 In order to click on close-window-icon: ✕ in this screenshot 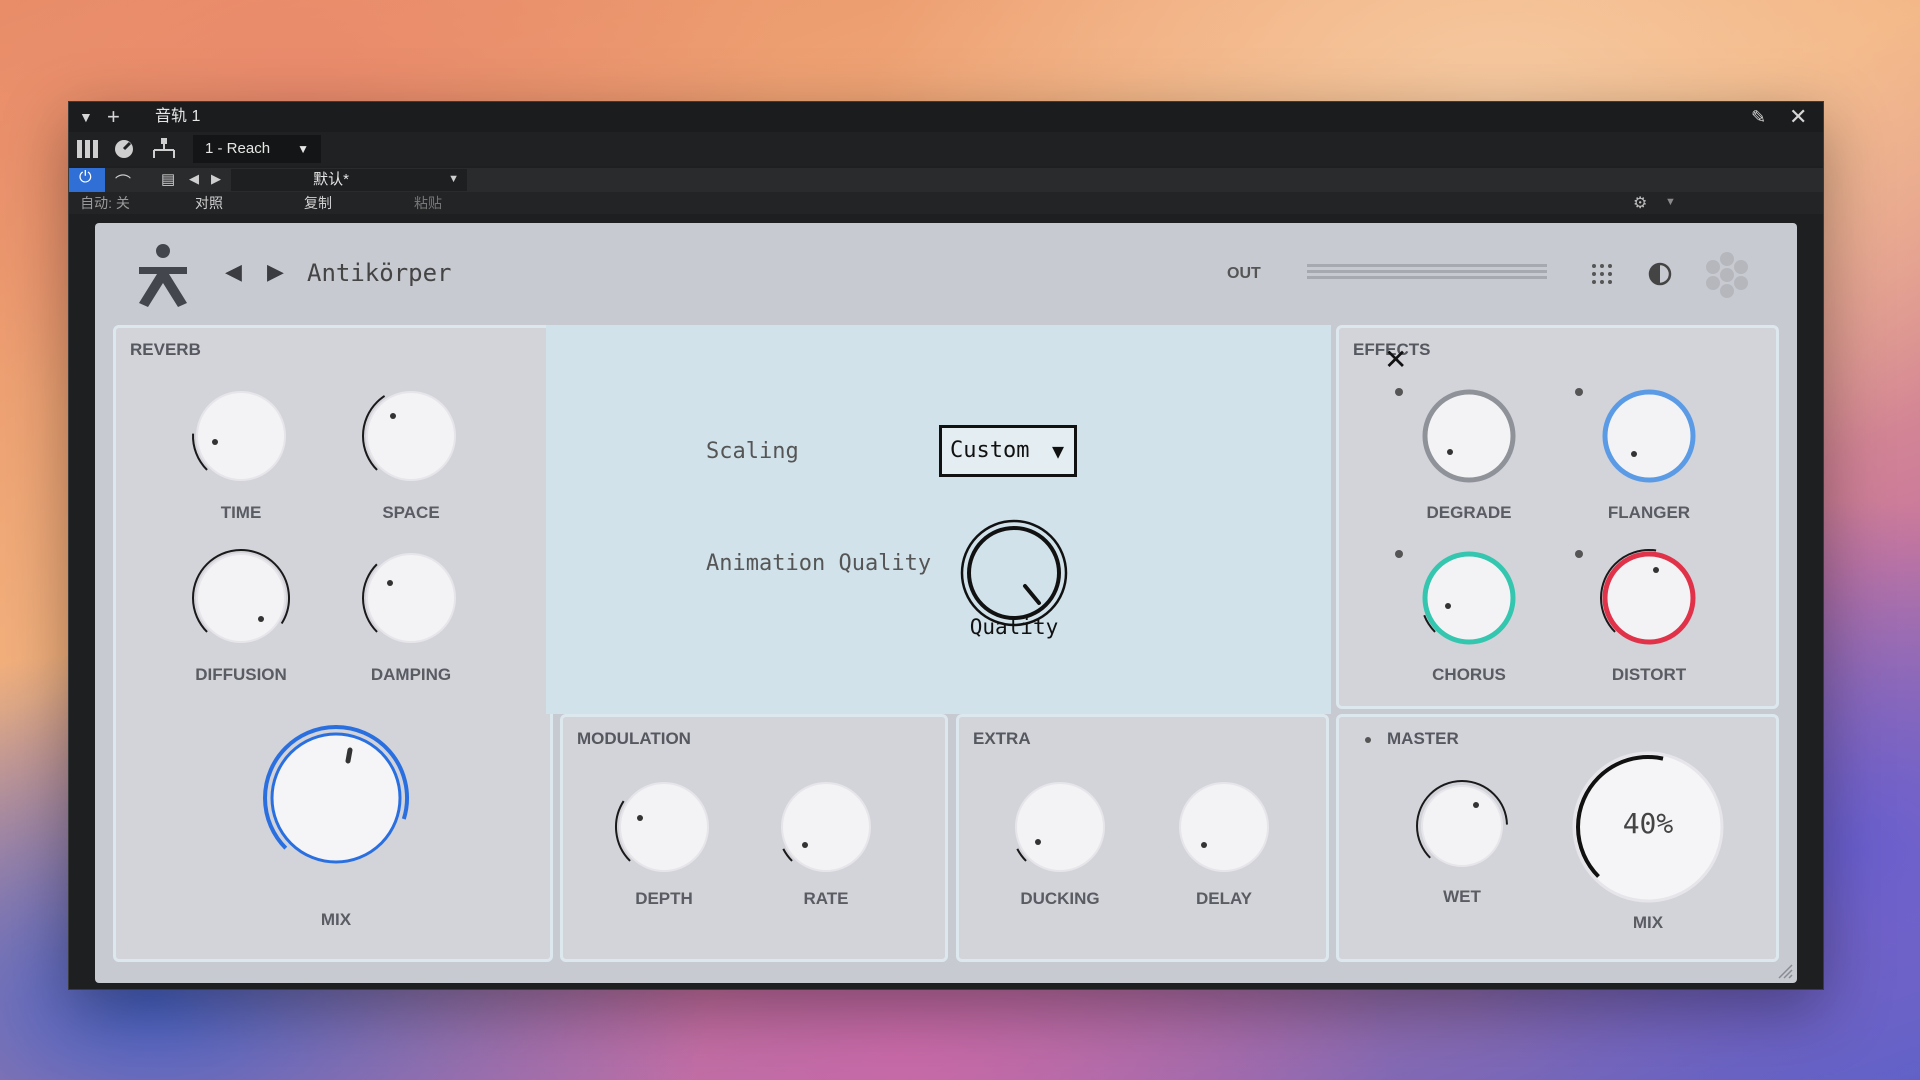, I will do `click(1798, 117)`.